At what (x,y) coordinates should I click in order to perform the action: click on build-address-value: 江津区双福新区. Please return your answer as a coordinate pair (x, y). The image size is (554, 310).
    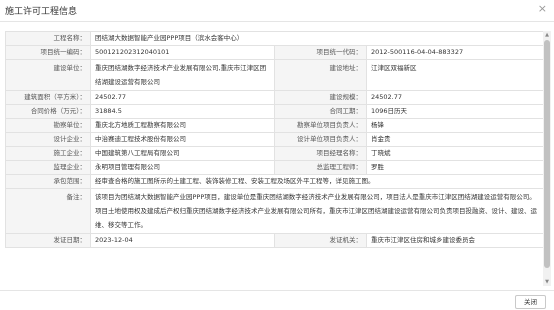
    Looking at the image, I should click on (454, 75).